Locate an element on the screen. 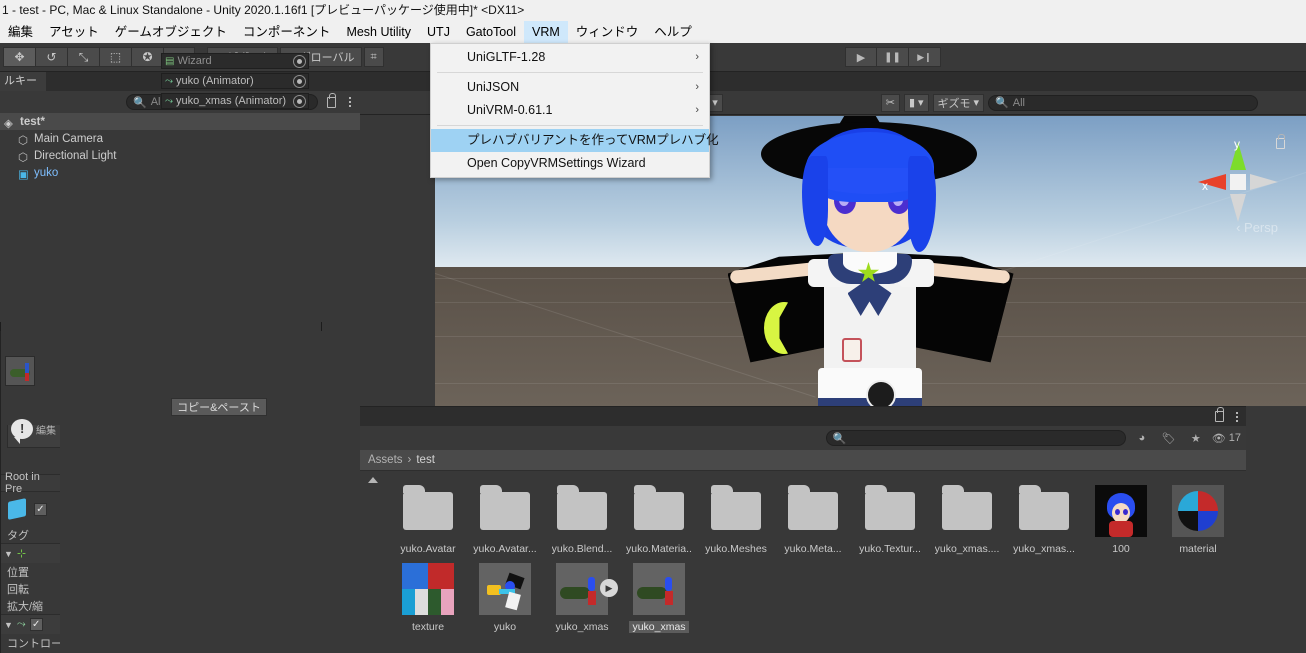 This screenshot has height=653, width=1306. scene-axis-gizmo: y x is located at coordinates (1238, 182).